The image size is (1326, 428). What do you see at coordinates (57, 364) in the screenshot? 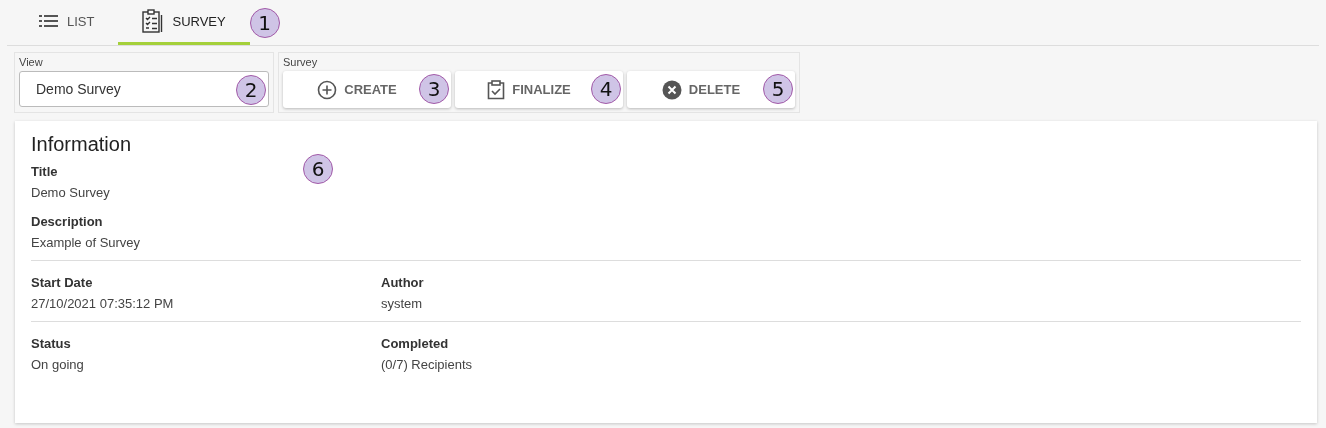
I see `field-value: On going` at bounding box center [57, 364].